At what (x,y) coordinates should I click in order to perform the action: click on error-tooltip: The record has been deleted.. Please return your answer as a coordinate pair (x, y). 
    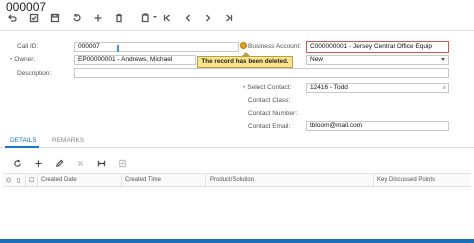
    Looking at the image, I should click on (245, 60).